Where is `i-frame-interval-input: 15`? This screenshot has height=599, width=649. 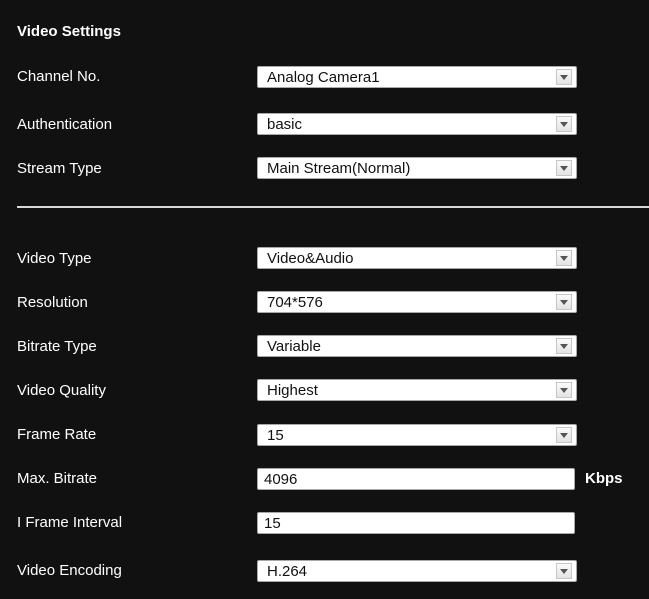 i-frame-interval-input: 15 is located at coordinates (416, 523).